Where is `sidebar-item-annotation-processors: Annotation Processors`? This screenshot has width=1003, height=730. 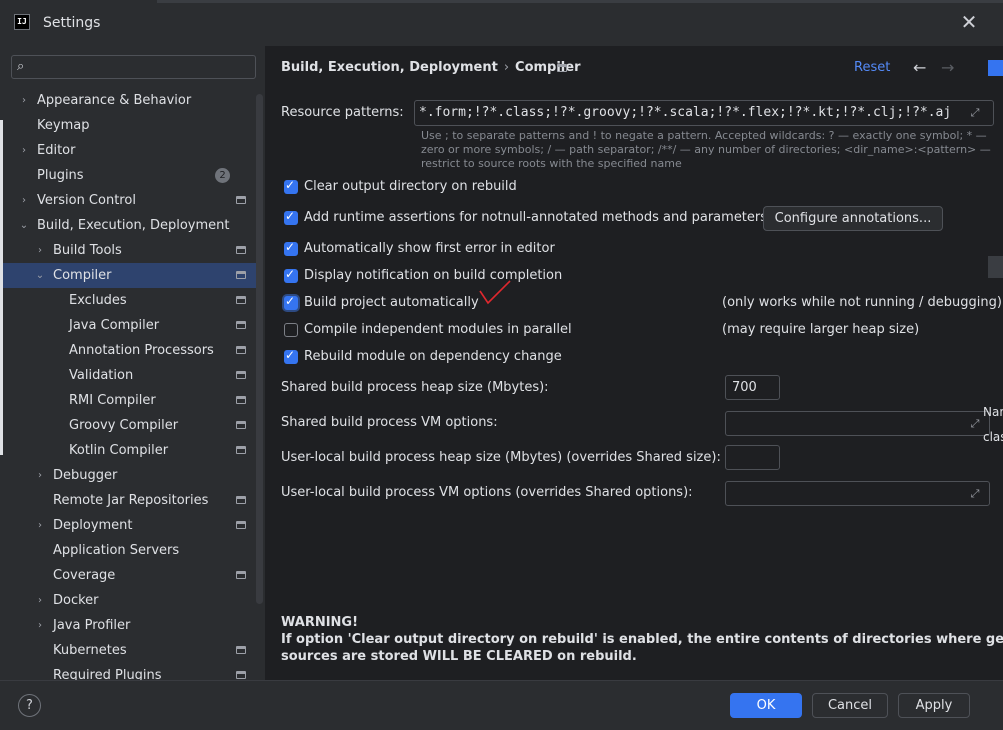 sidebar-item-annotation-processors: Annotation Processors is located at coordinates (128, 350).